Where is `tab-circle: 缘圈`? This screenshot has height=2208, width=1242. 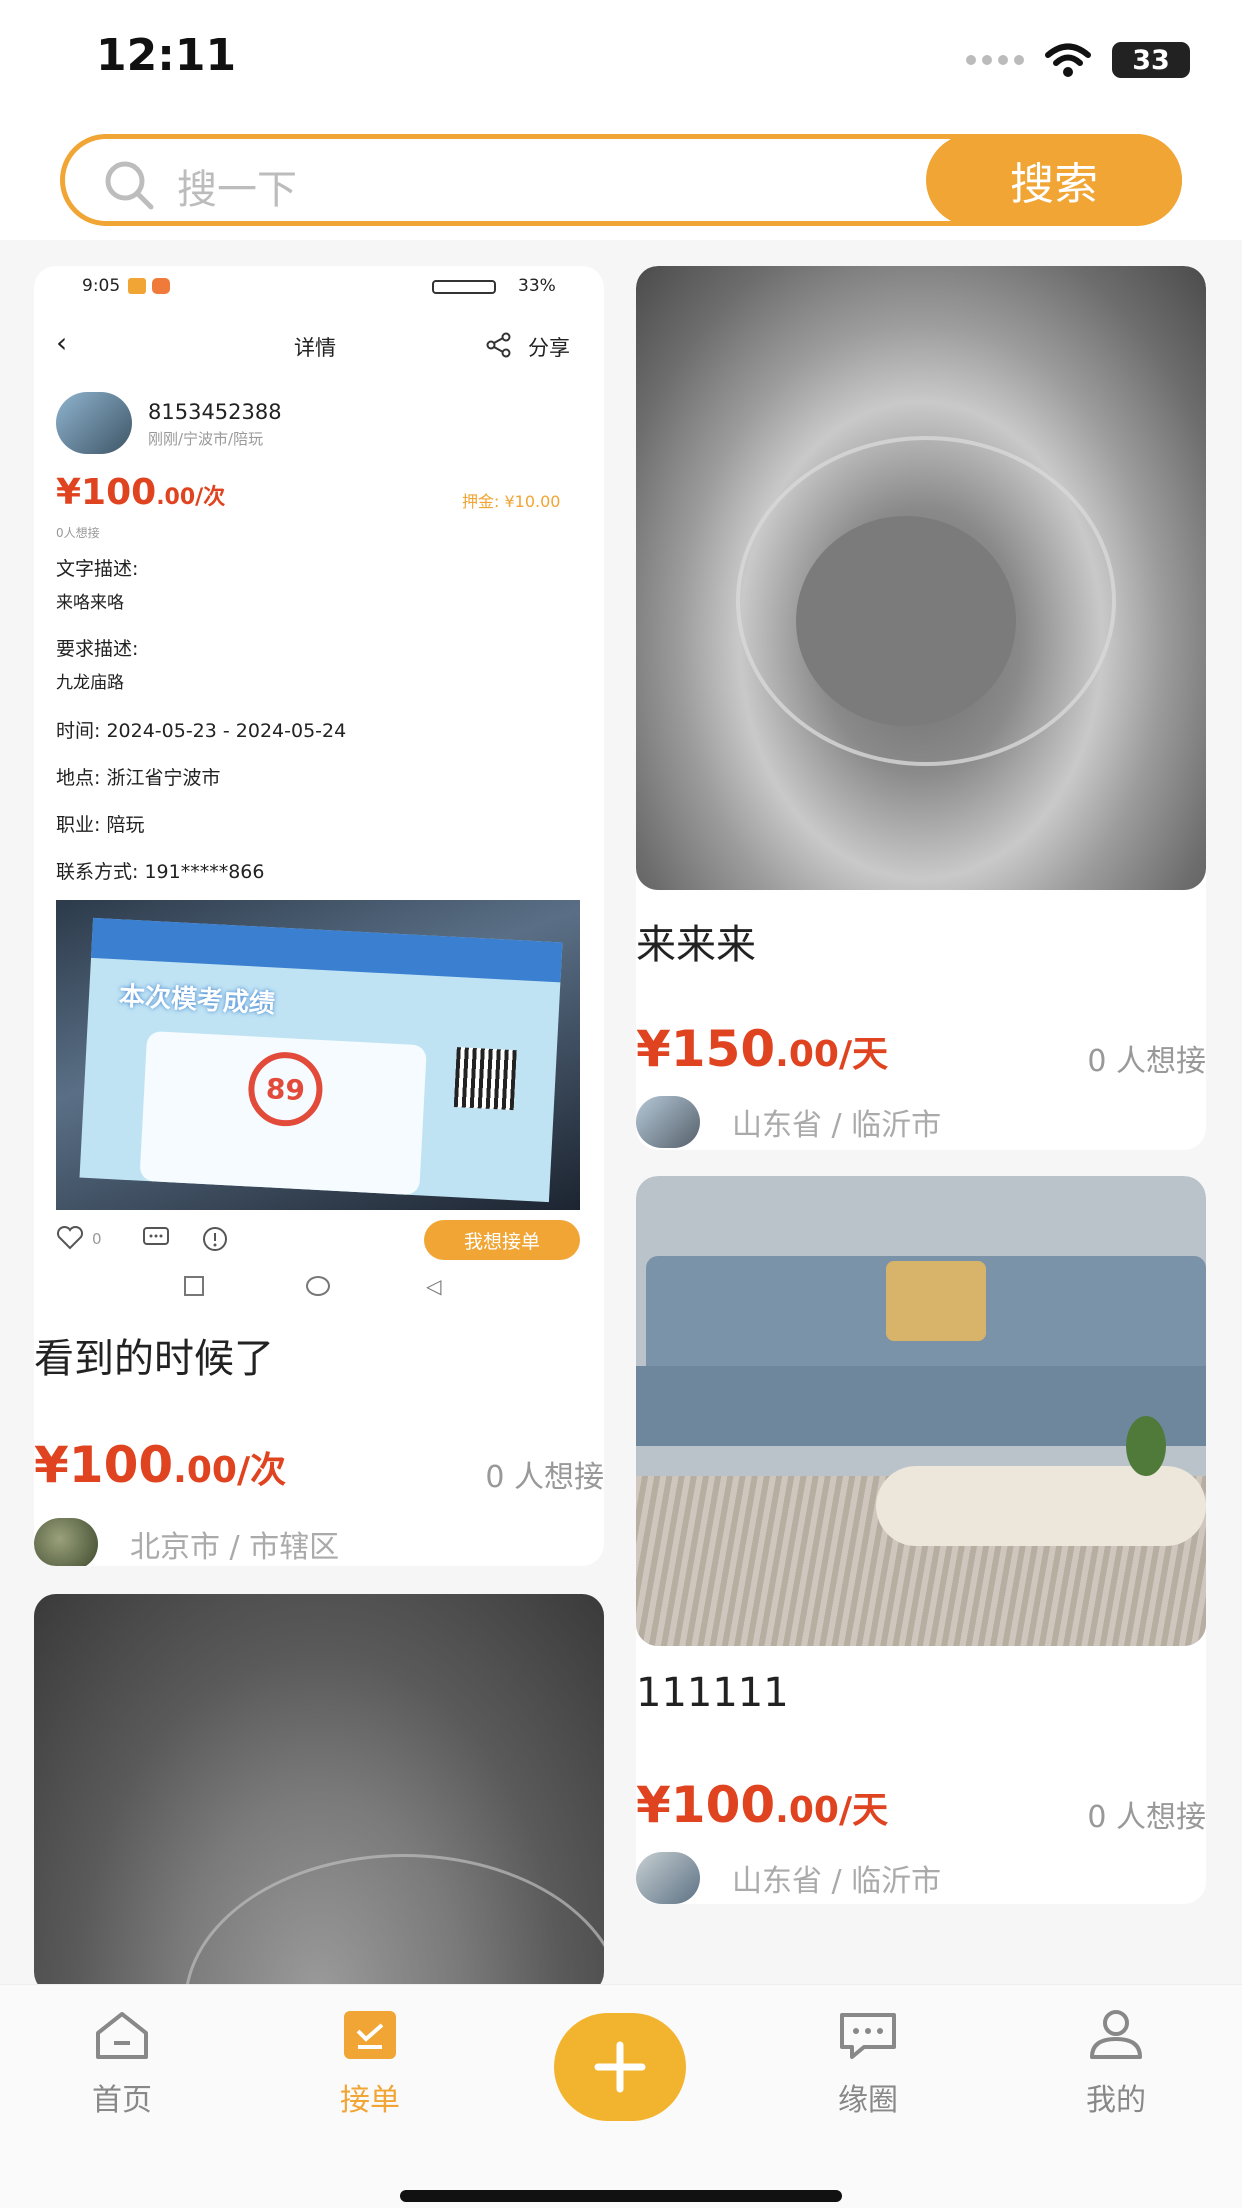
tab-circle: 缘圈 is located at coordinates (868, 2064).